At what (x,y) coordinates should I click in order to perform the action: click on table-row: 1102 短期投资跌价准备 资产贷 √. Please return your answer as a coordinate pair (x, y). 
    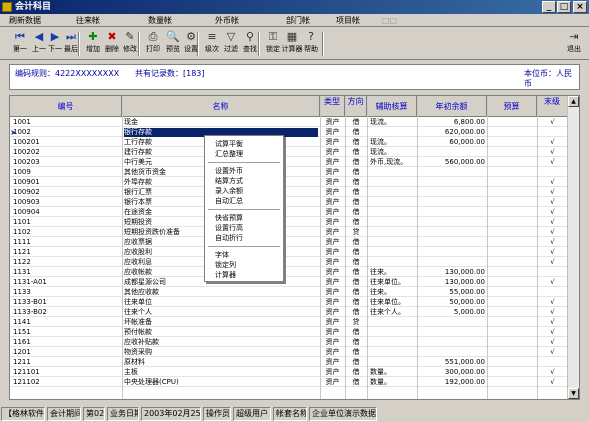
    Looking at the image, I should click on (289, 232).